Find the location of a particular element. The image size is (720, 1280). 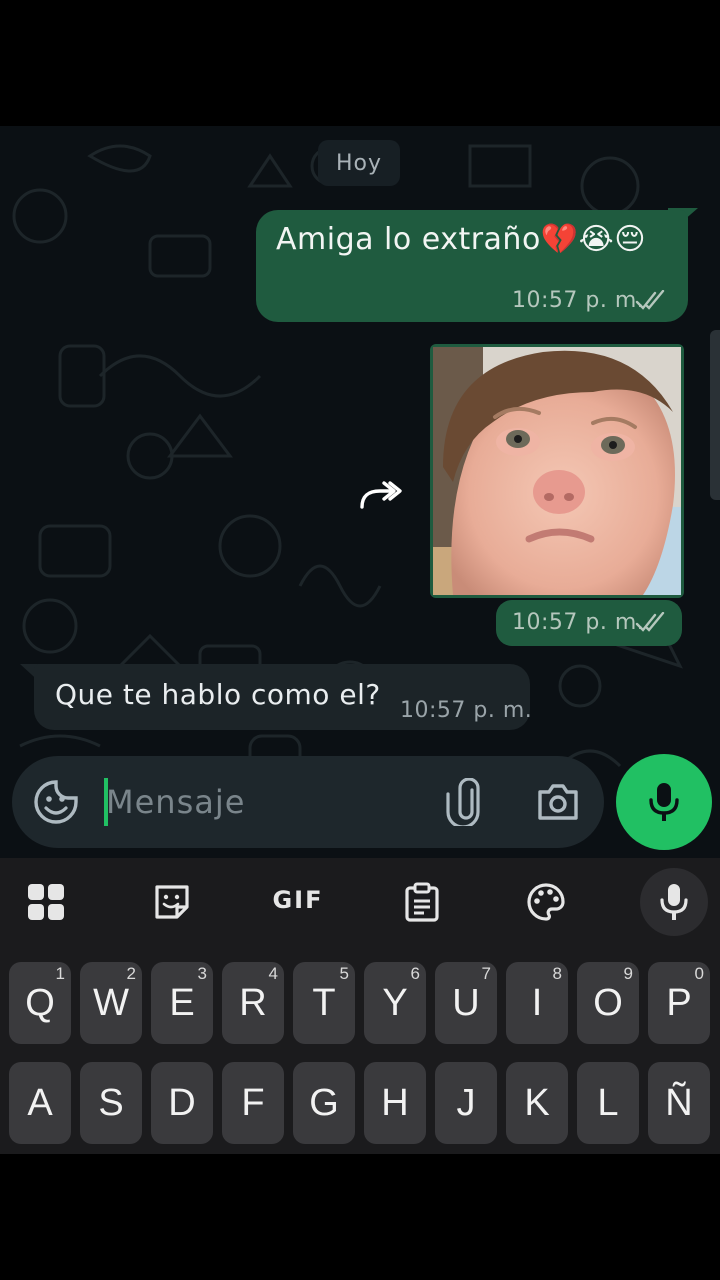

key-k: K is located at coordinates (537, 1103).